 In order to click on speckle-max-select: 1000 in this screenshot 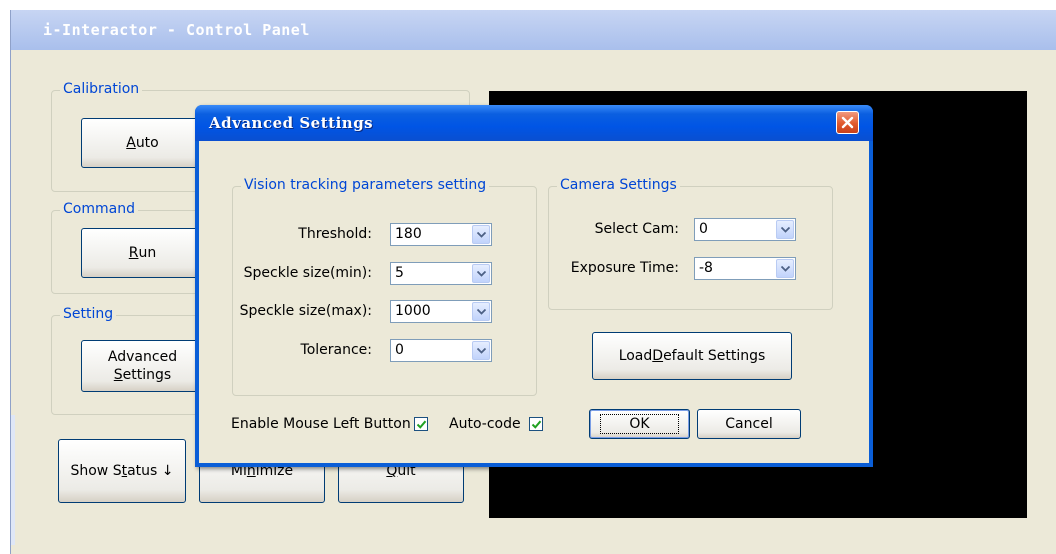, I will do `click(441, 311)`.